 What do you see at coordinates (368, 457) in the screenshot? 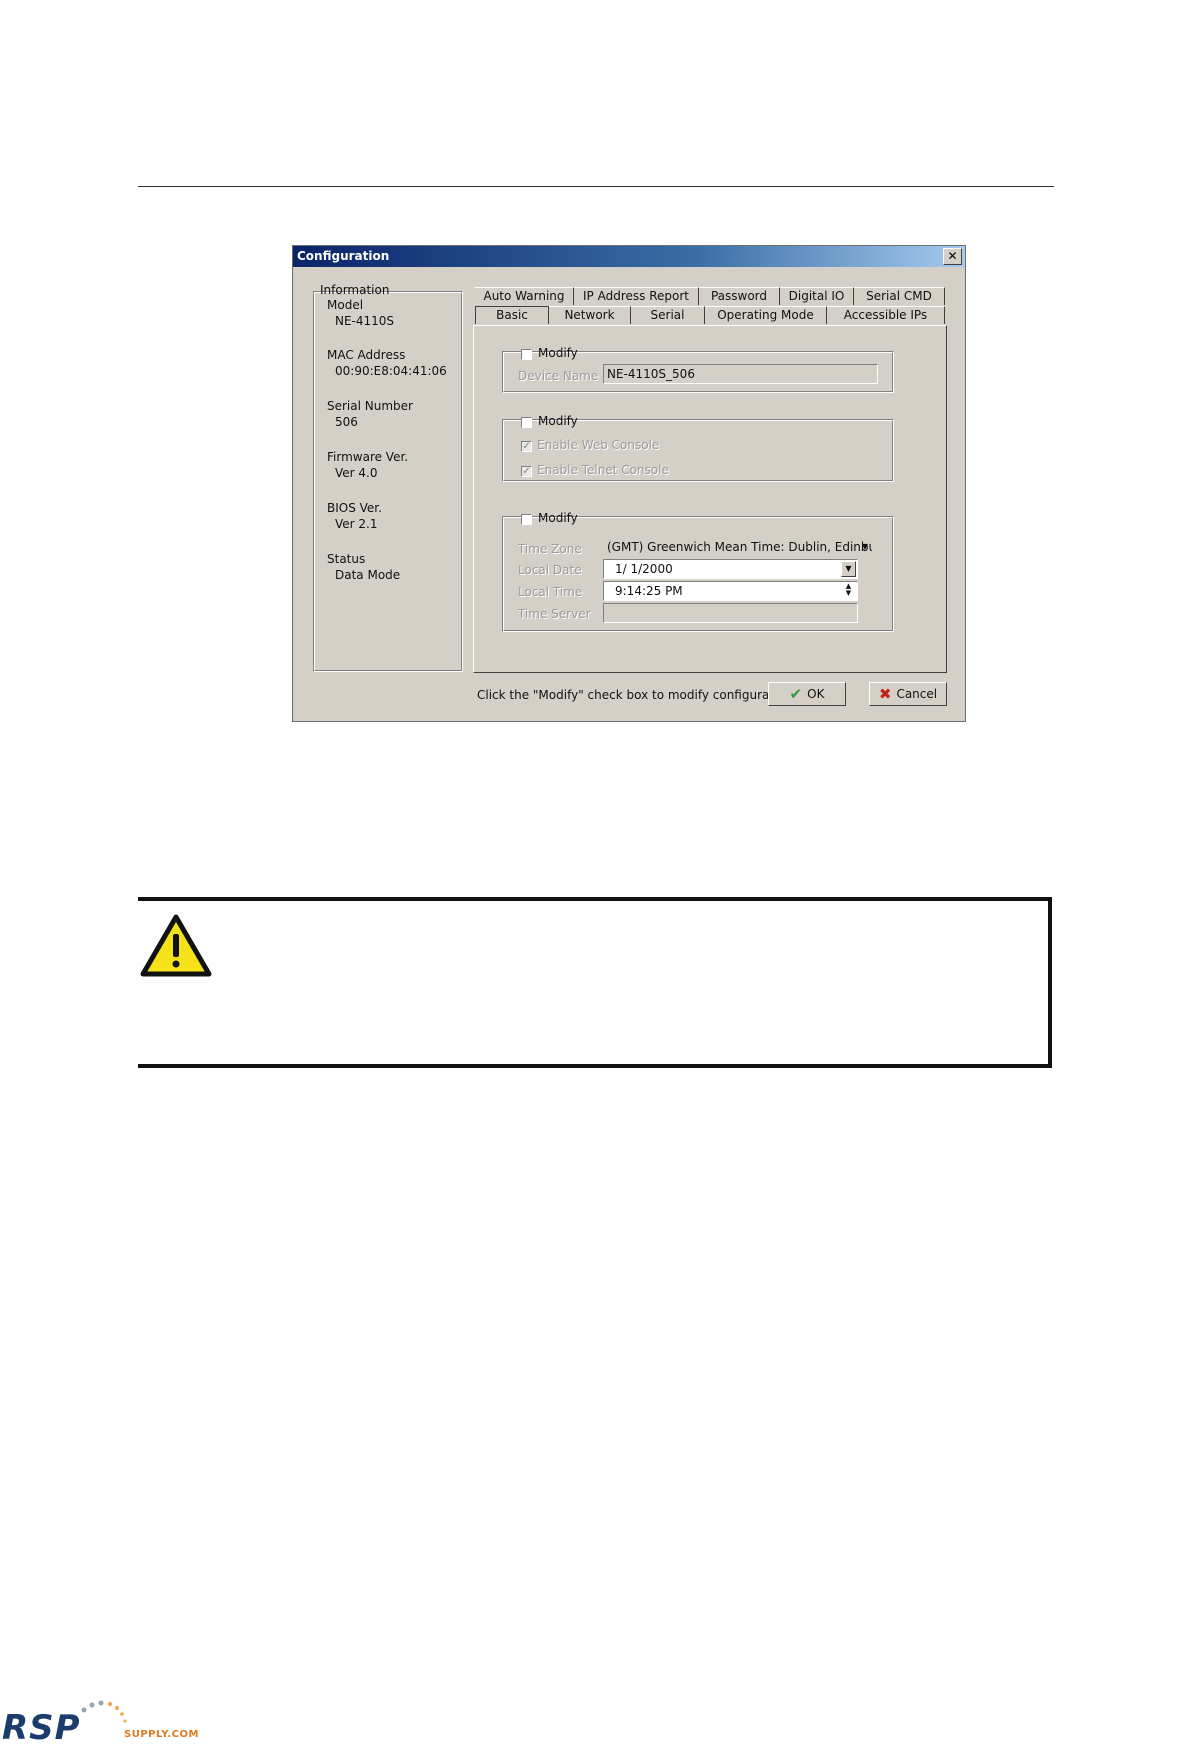
I see `firmware-label: Firmware Ver.` at bounding box center [368, 457].